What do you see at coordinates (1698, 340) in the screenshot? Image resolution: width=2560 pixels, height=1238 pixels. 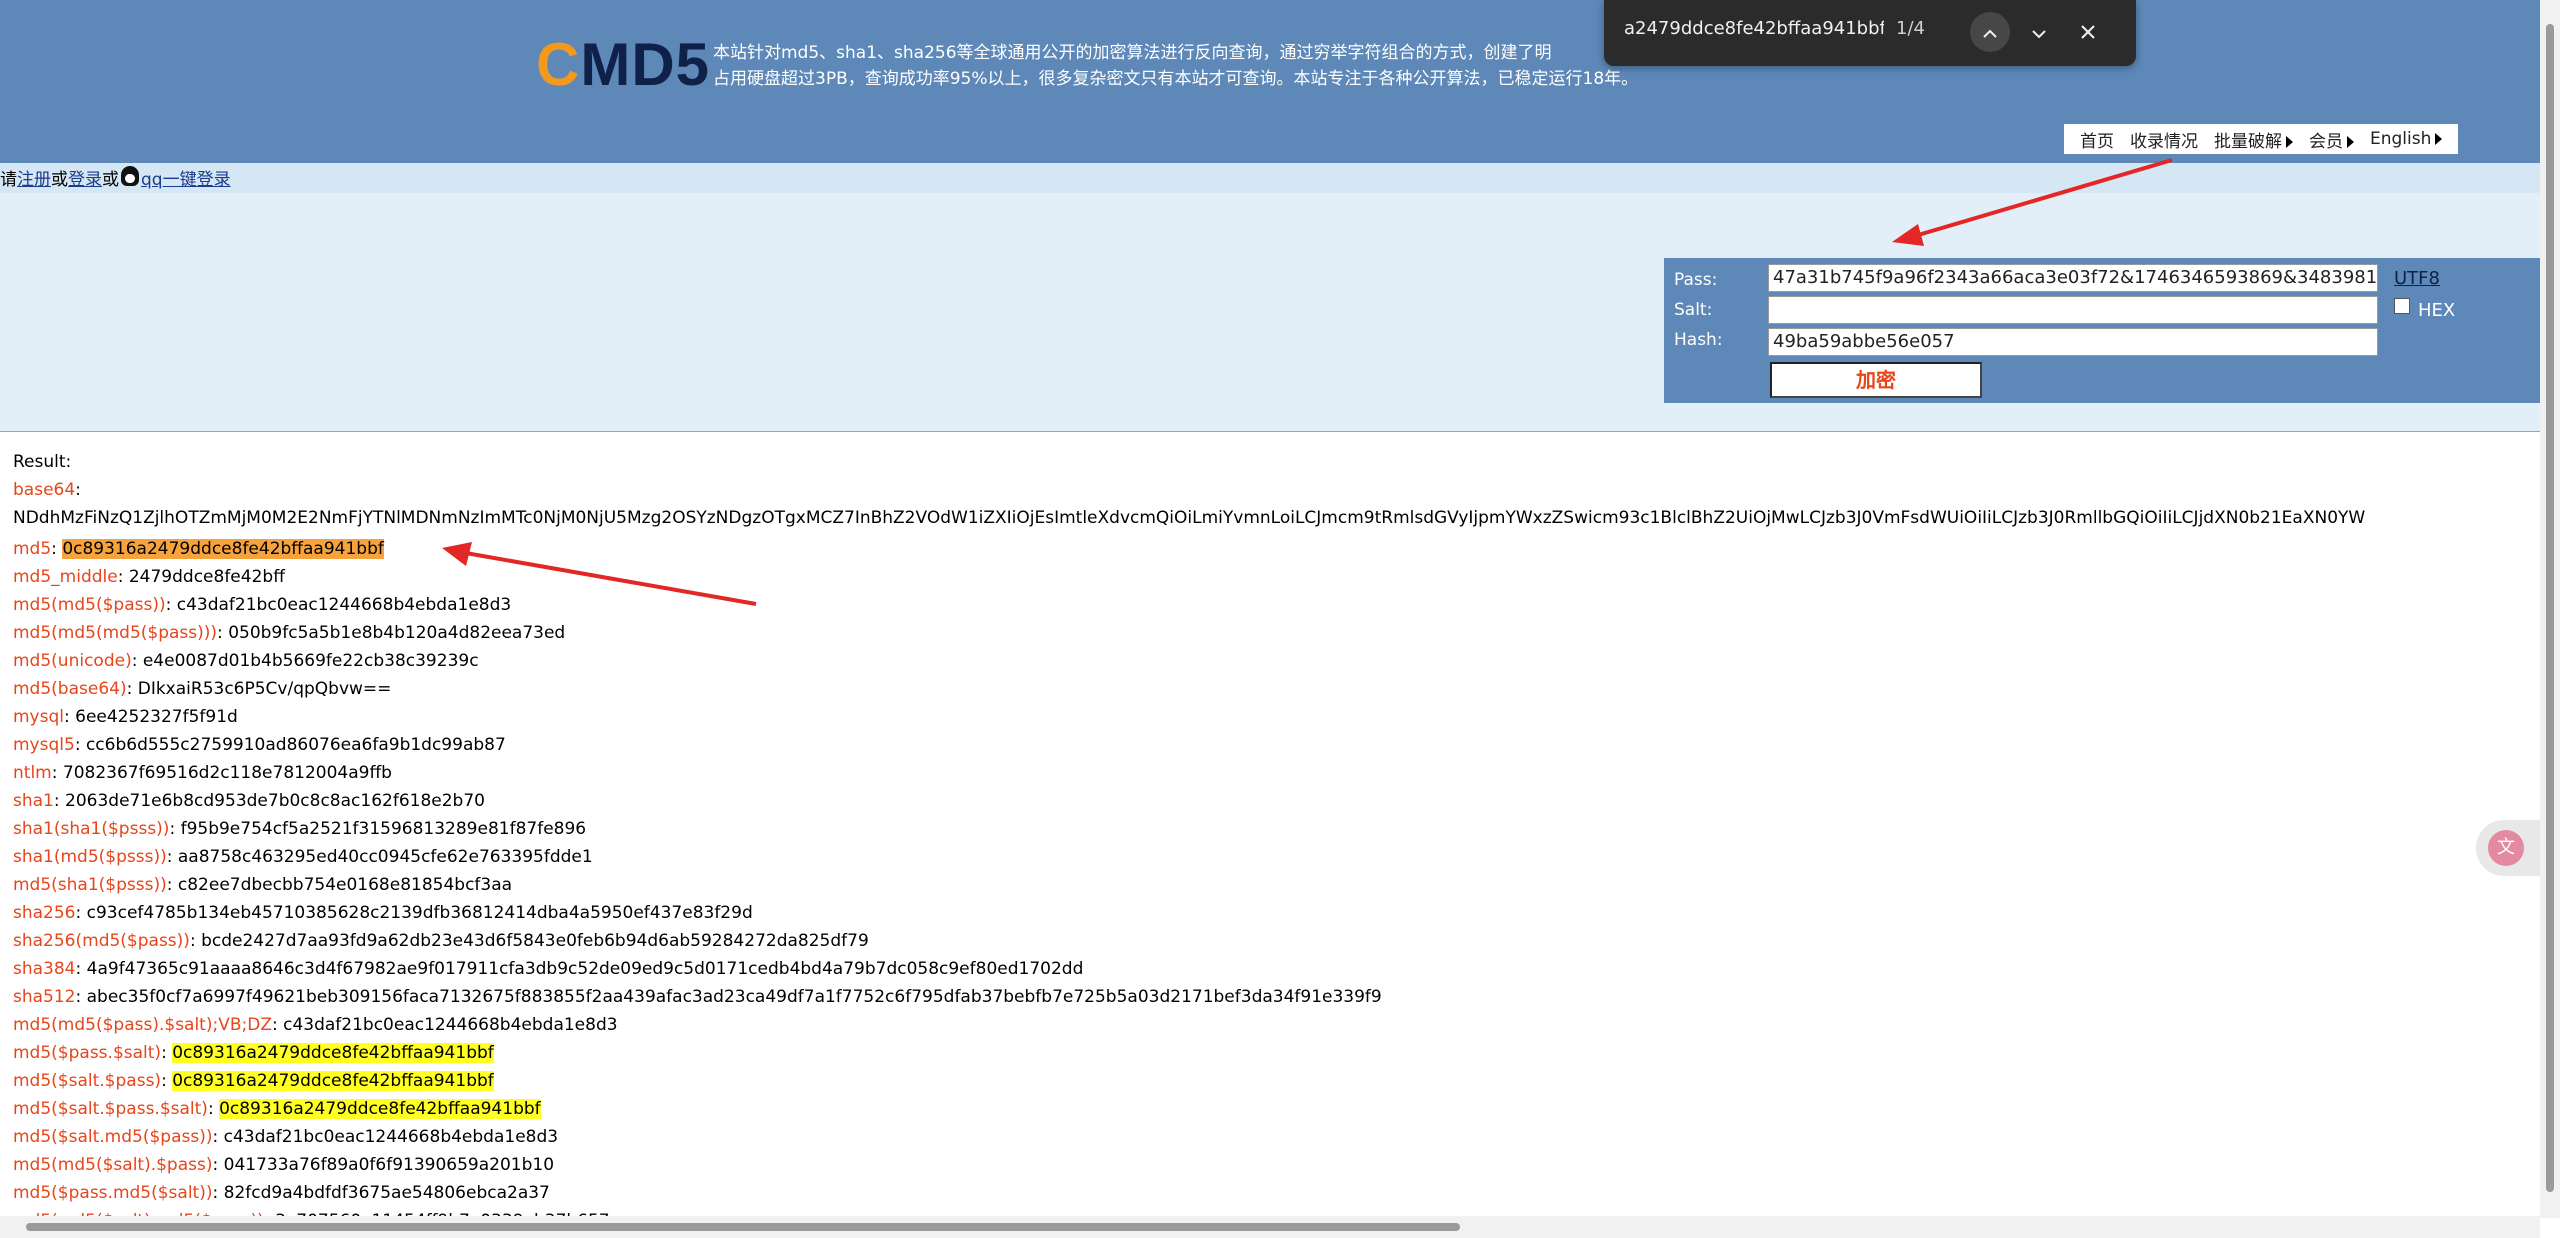 I see `hash-label: Hash:` at bounding box center [1698, 340].